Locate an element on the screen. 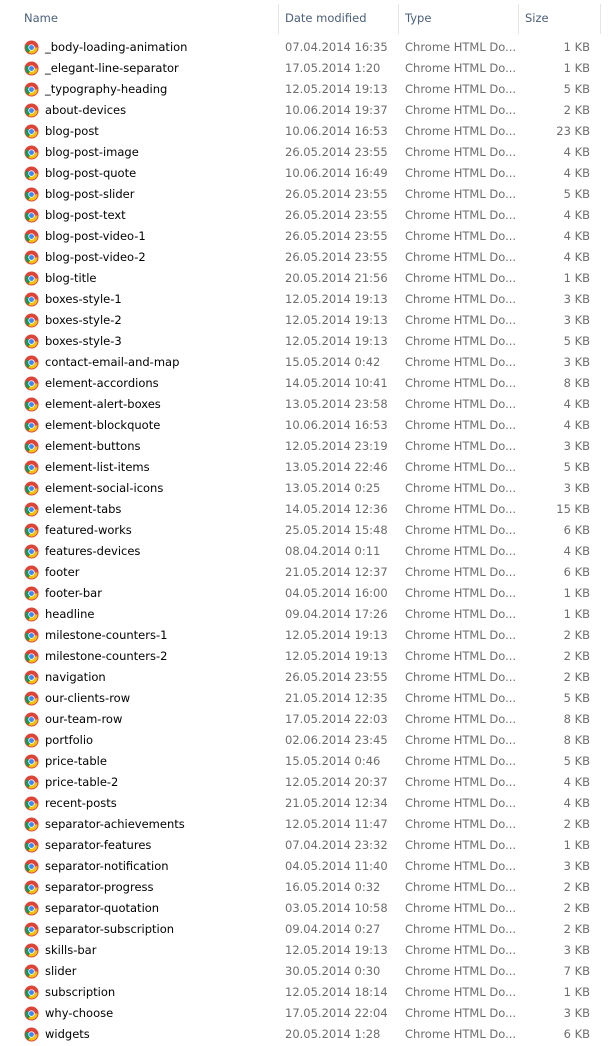 The width and height of the screenshot is (608, 1046). file-date-modified: 10.06.2014 19:37 is located at coordinates (336, 110).